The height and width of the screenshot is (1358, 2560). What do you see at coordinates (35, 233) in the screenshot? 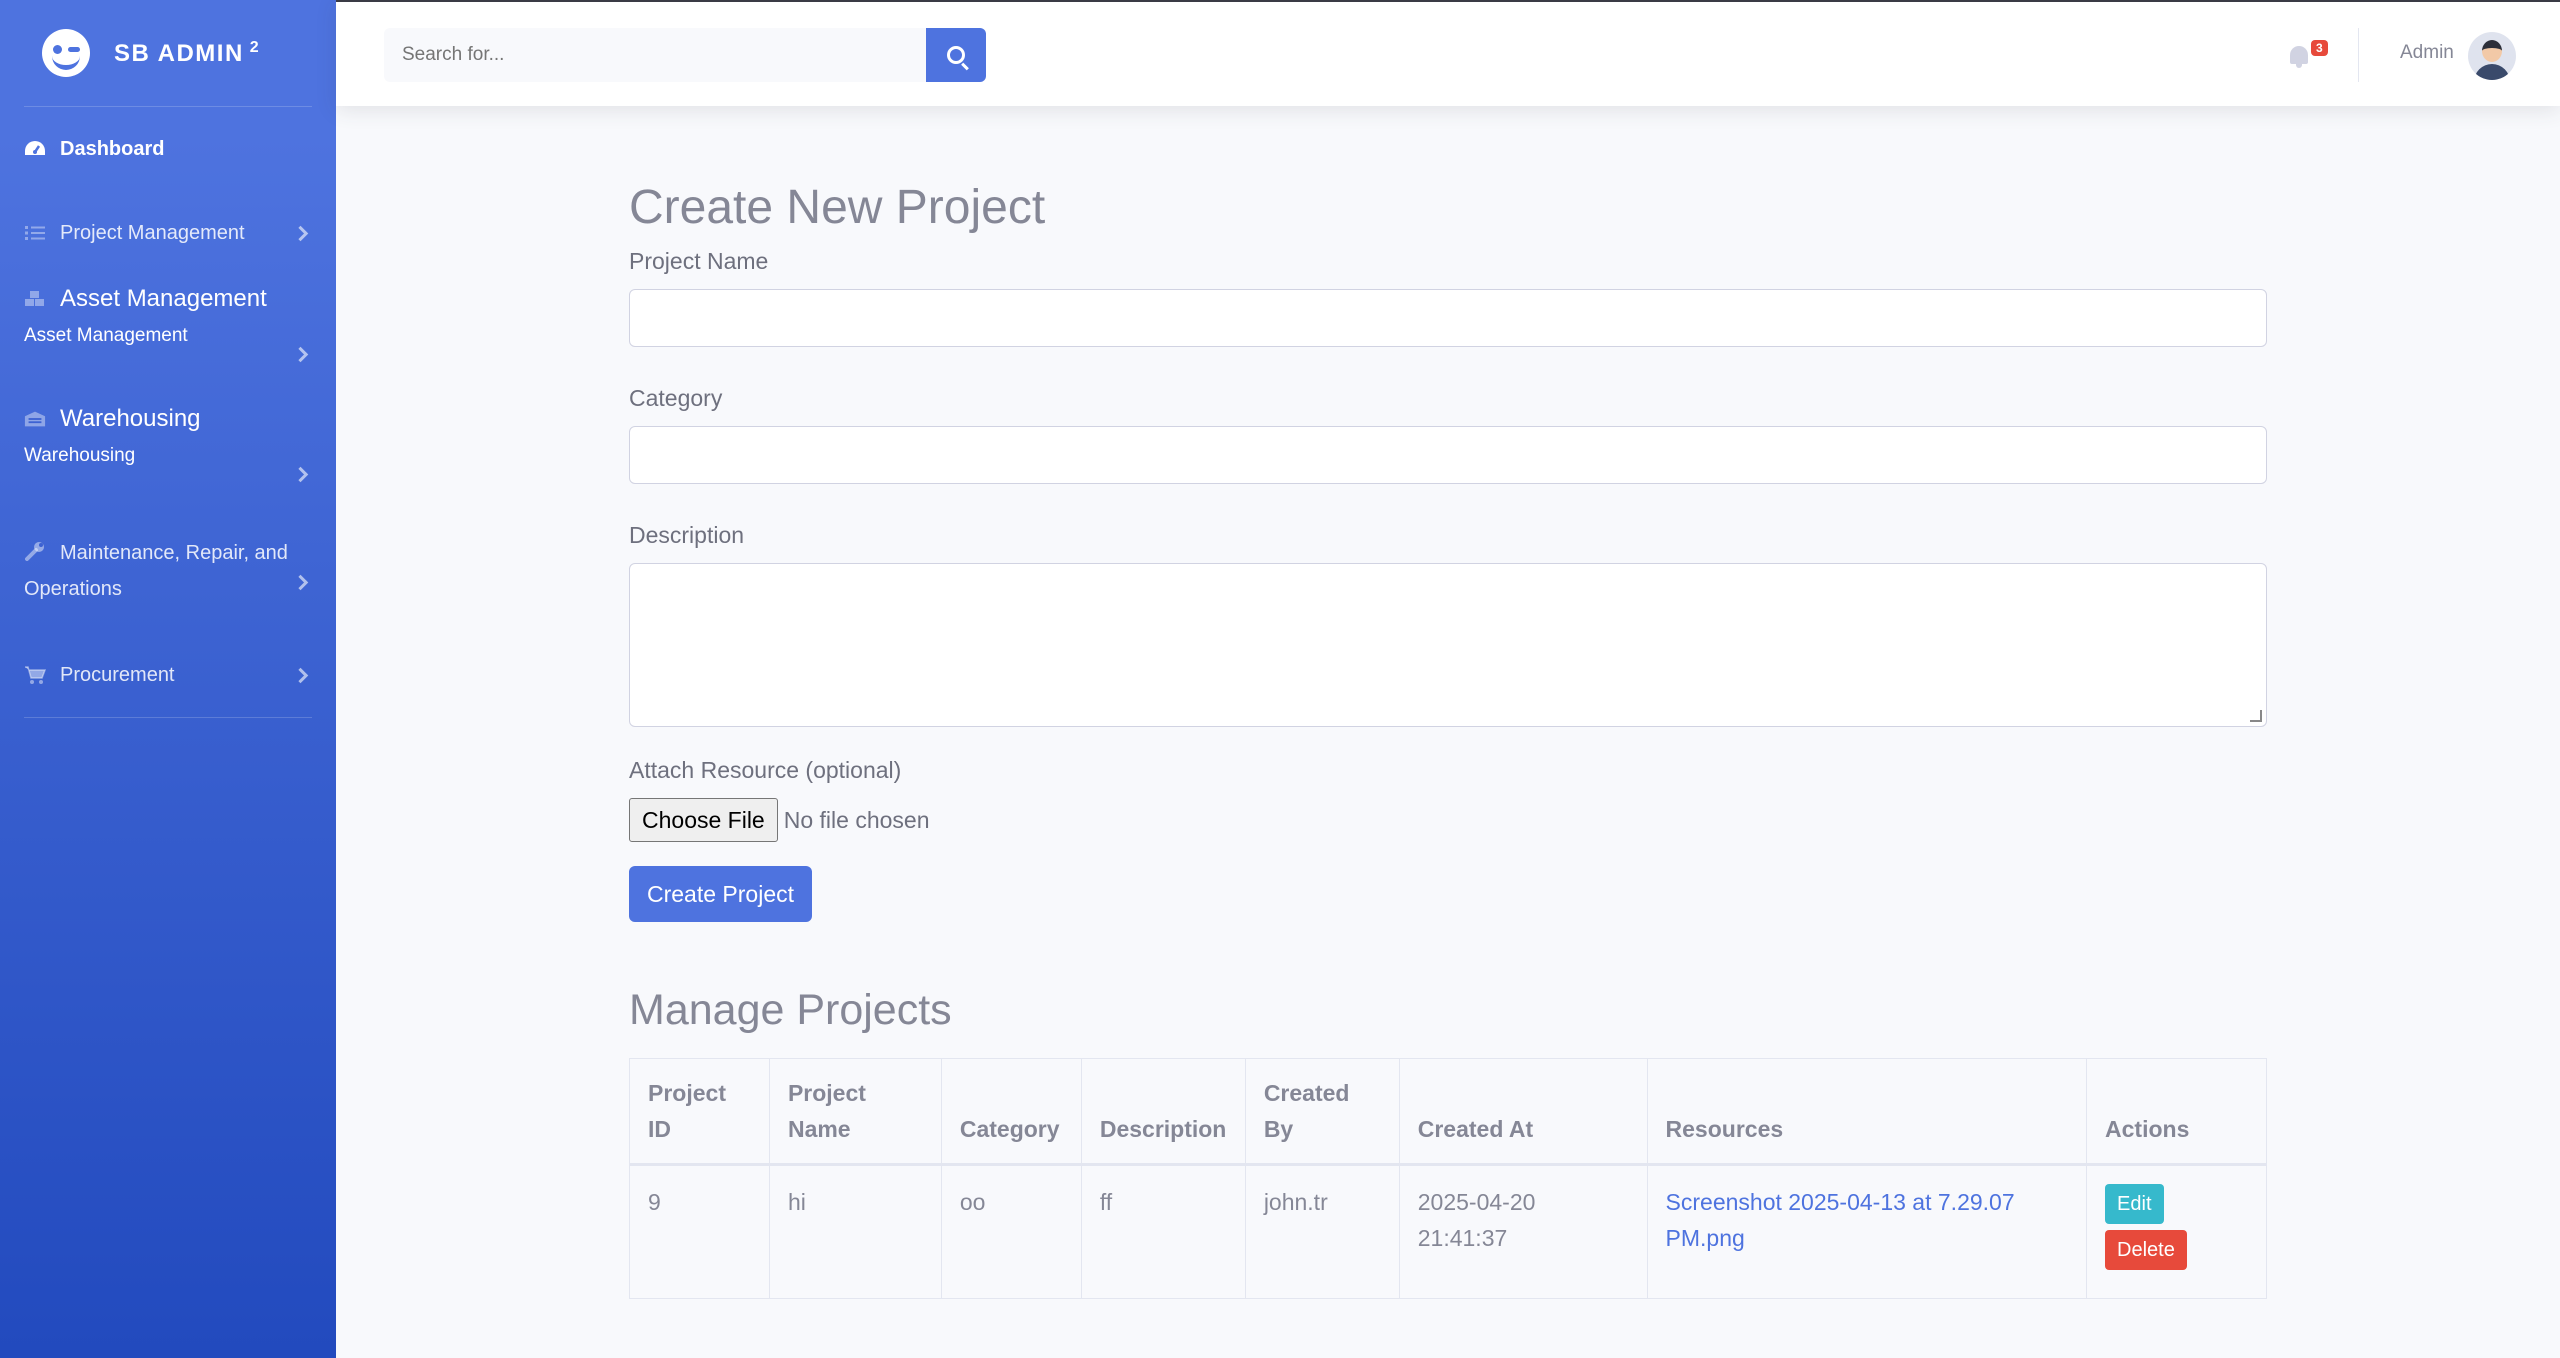
I see `tasks-icon` at bounding box center [35, 233].